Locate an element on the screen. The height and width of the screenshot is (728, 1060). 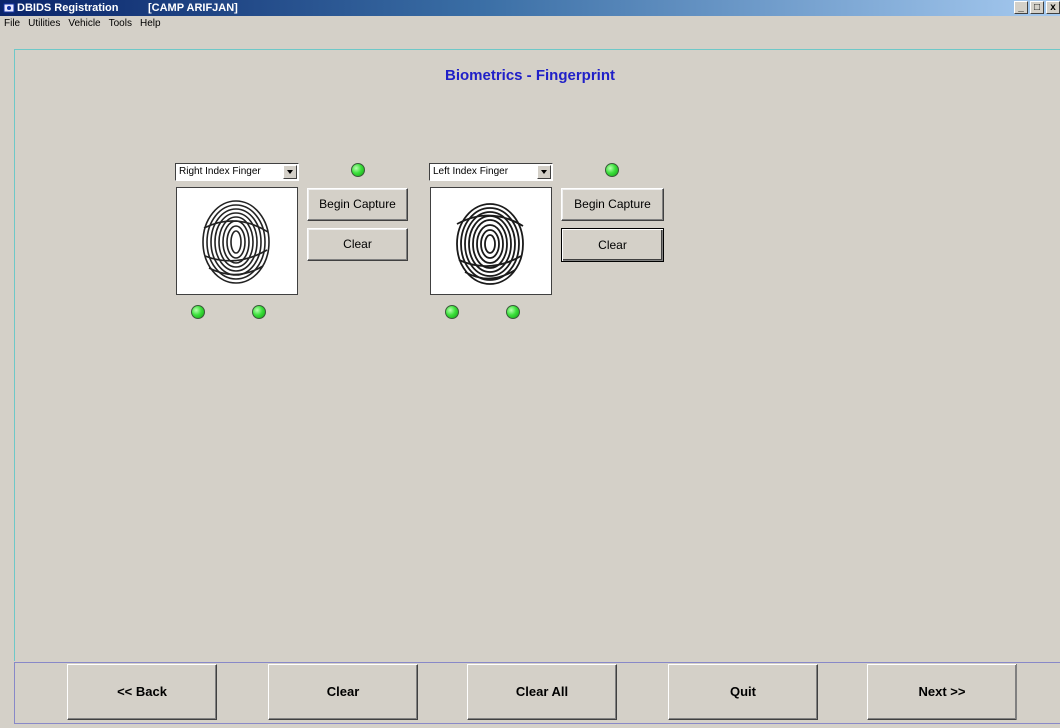
clear-right-button: Clear is located at coordinates (357, 244).